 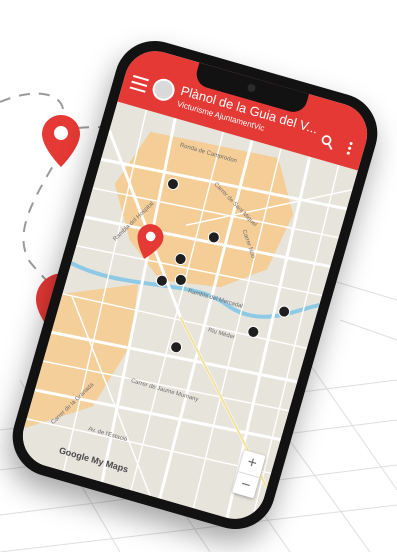 I want to click on more-vert-icon, so click(x=350, y=148).